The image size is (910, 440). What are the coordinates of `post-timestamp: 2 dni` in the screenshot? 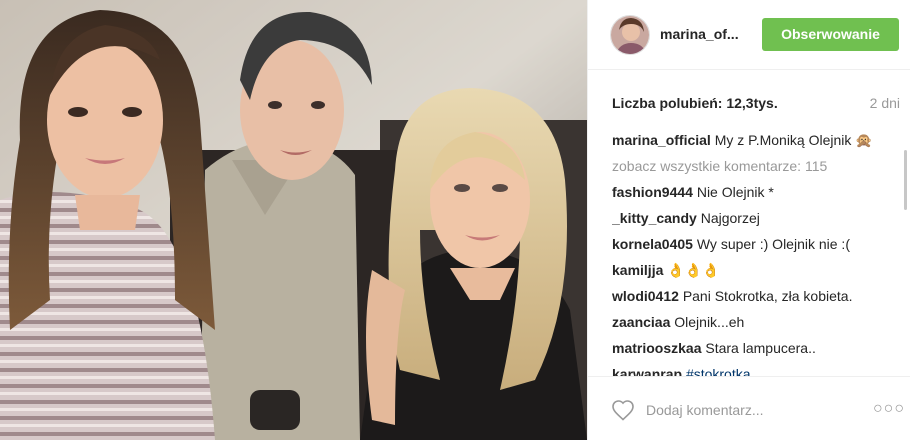 It's located at (885, 103).